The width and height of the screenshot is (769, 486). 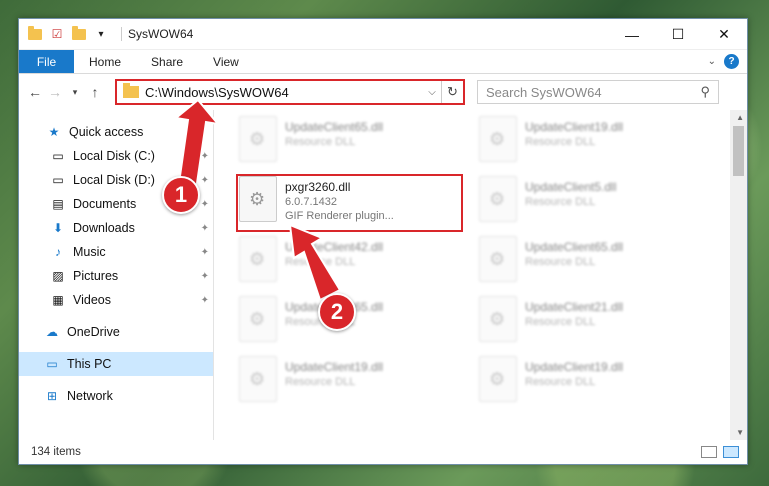 I want to click on divider, so click(x=121, y=34).